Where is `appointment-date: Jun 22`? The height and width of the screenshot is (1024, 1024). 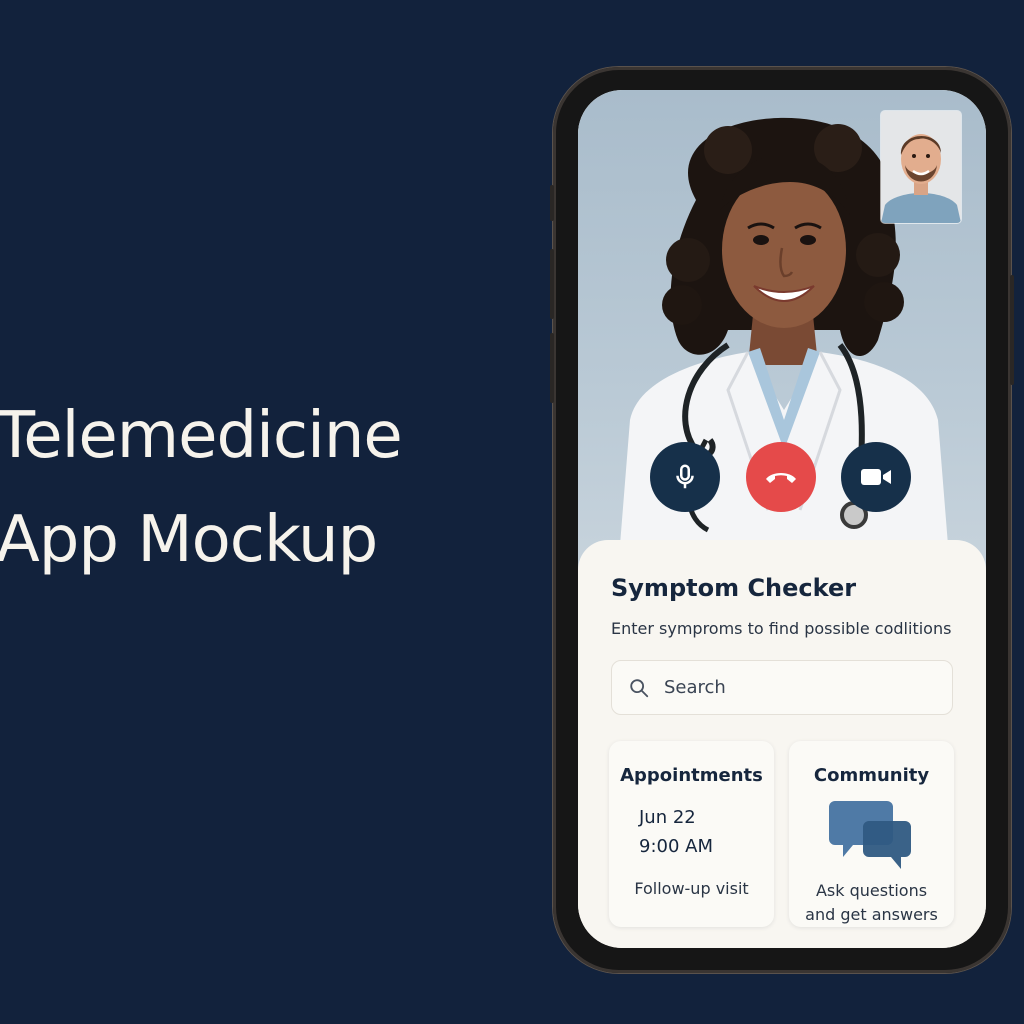
appointment-date: Jun 22 is located at coordinates (667, 817).